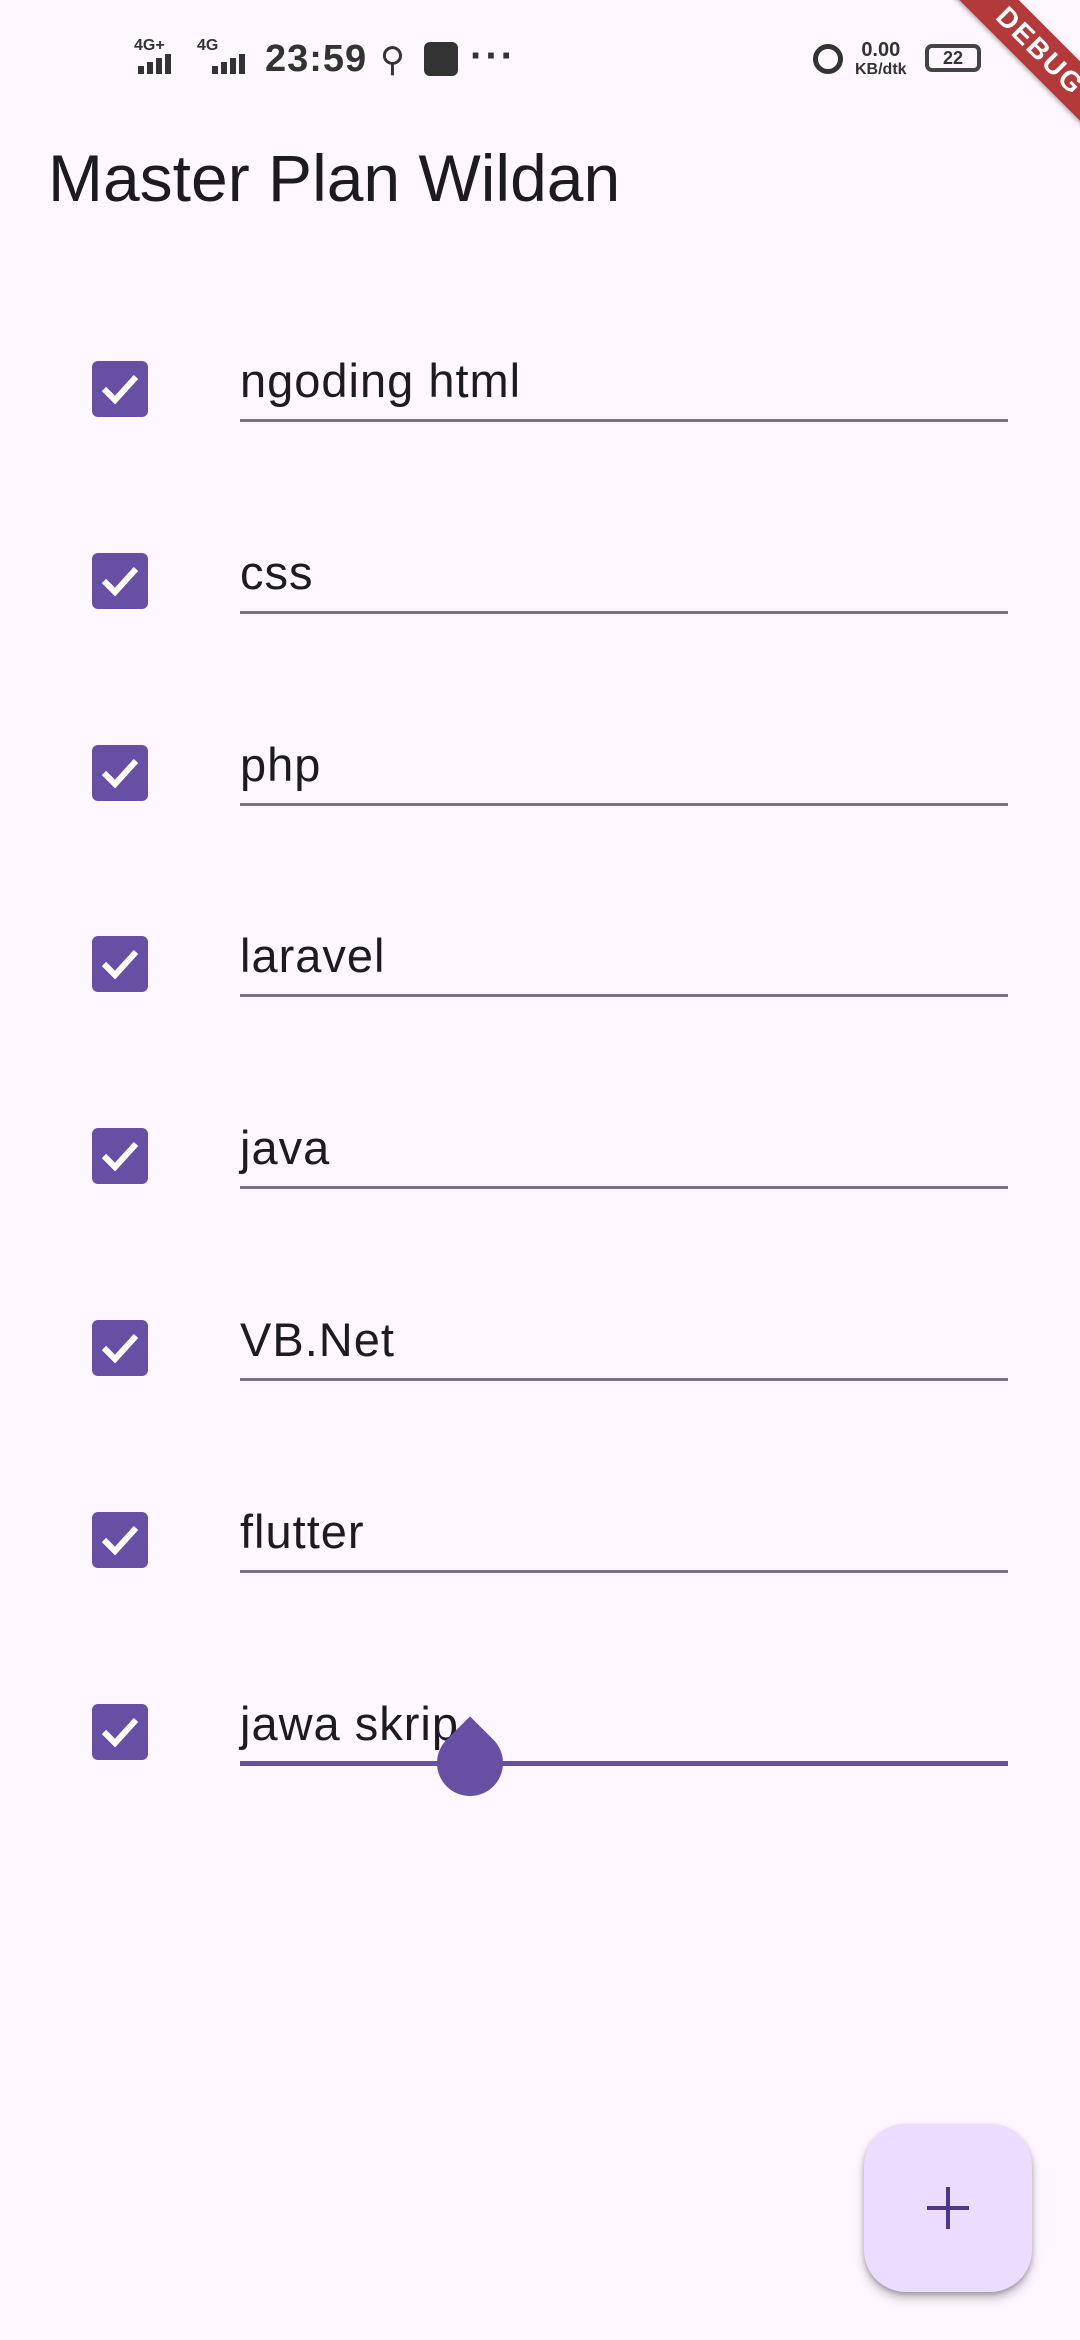 The height and width of the screenshot is (2340, 1080). I want to click on battery-icon: 22, so click(953, 58).